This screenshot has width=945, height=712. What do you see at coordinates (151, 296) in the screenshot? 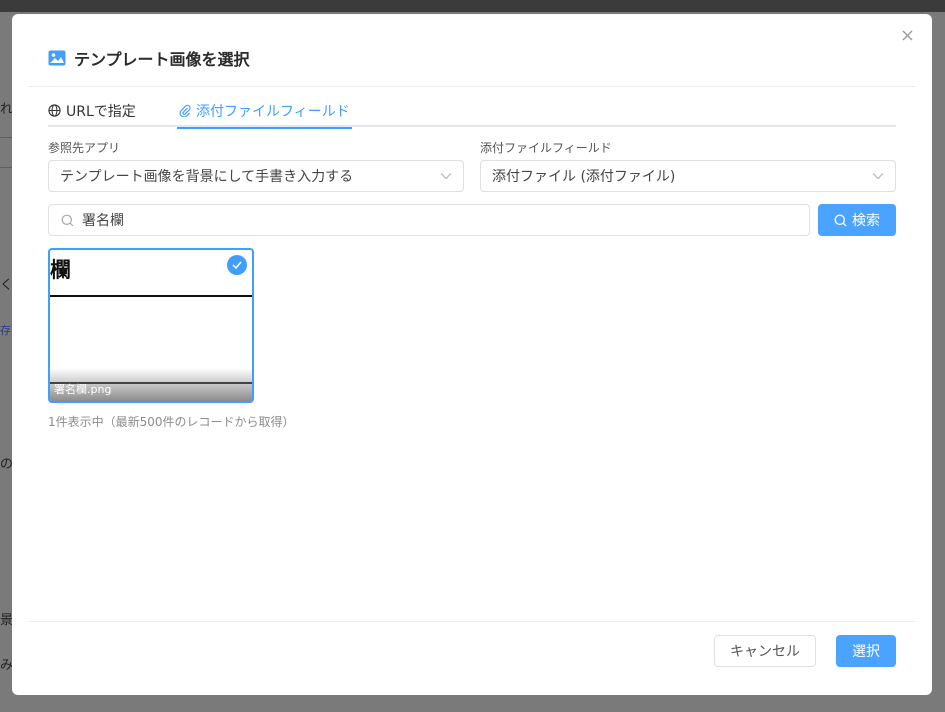
I see `image-preview-line` at bounding box center [151, 296].